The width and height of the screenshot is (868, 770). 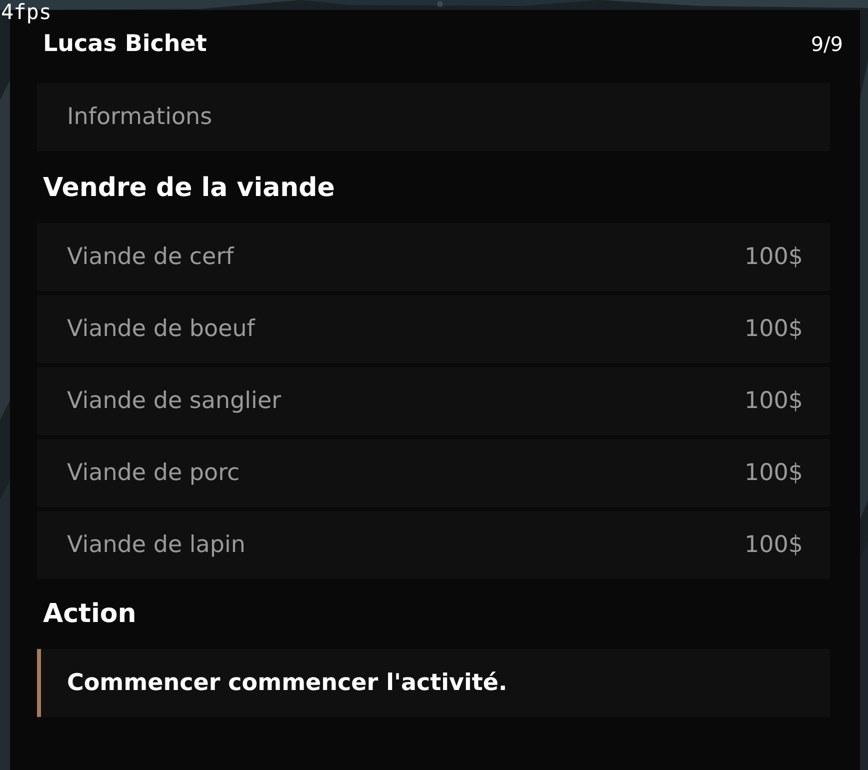 What do you see at coordinates (150, 257) in the screenshot?
I see `item-label: Viande de cerf` at bounding box center [150, 257].